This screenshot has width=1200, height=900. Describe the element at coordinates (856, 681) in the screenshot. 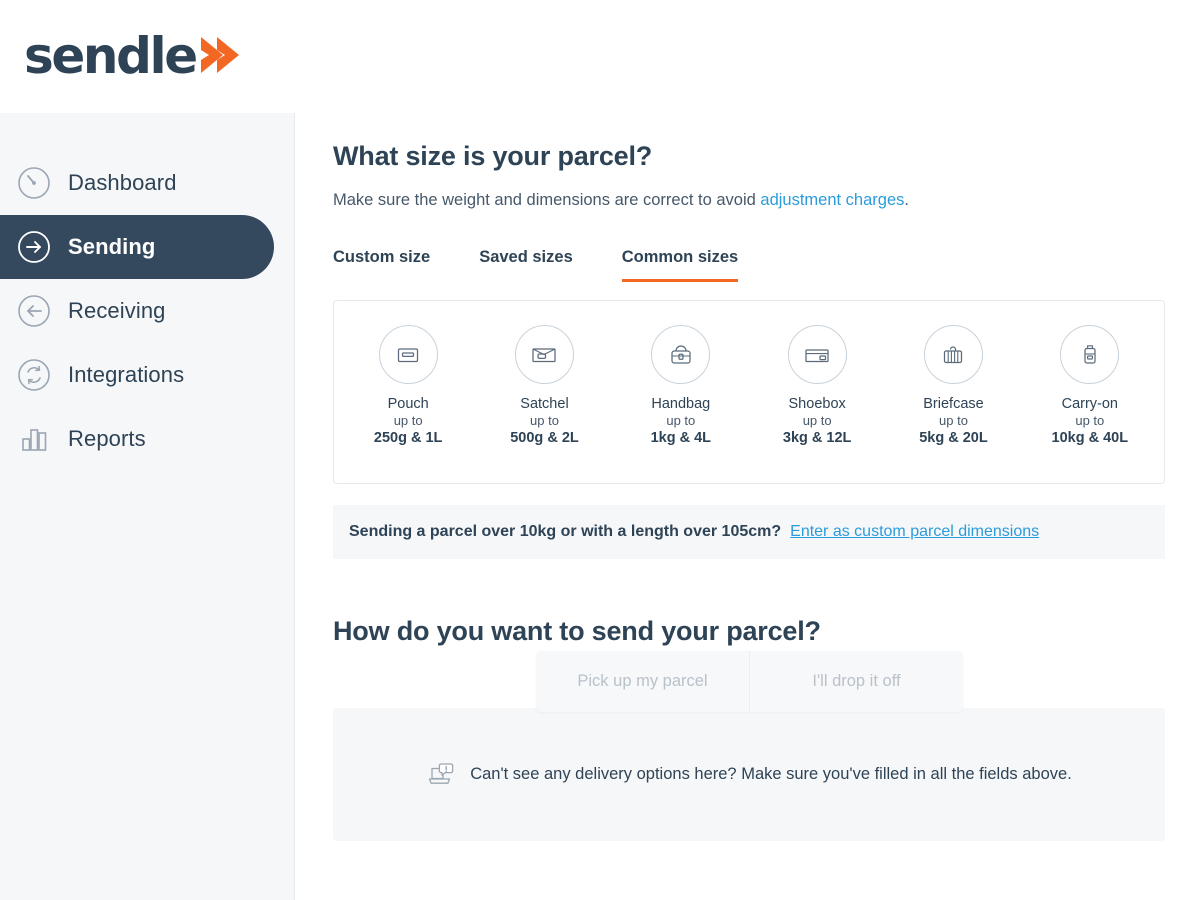

I see `toggle-ill-drop-it-off: I'll drop it off` at that location.